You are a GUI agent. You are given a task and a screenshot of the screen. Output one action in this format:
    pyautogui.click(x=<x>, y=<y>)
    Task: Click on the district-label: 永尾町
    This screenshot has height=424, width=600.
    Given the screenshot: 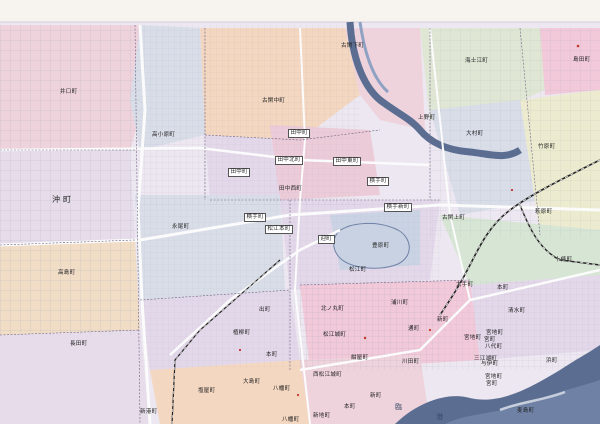 What is the action you would take?
    pyautogui.click(x=181, y=227)
    